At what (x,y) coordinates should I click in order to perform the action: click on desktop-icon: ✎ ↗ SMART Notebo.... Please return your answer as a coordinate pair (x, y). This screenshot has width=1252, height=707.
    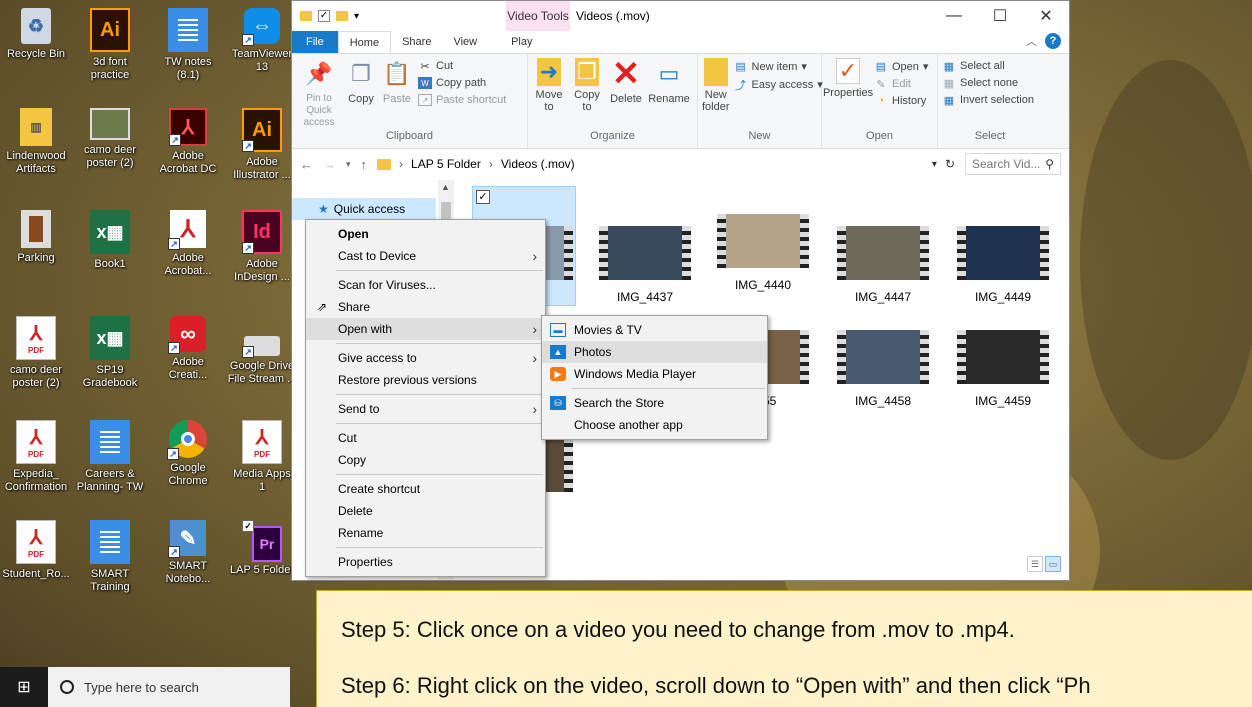
    Looking at the image, I should click on (188, 553).